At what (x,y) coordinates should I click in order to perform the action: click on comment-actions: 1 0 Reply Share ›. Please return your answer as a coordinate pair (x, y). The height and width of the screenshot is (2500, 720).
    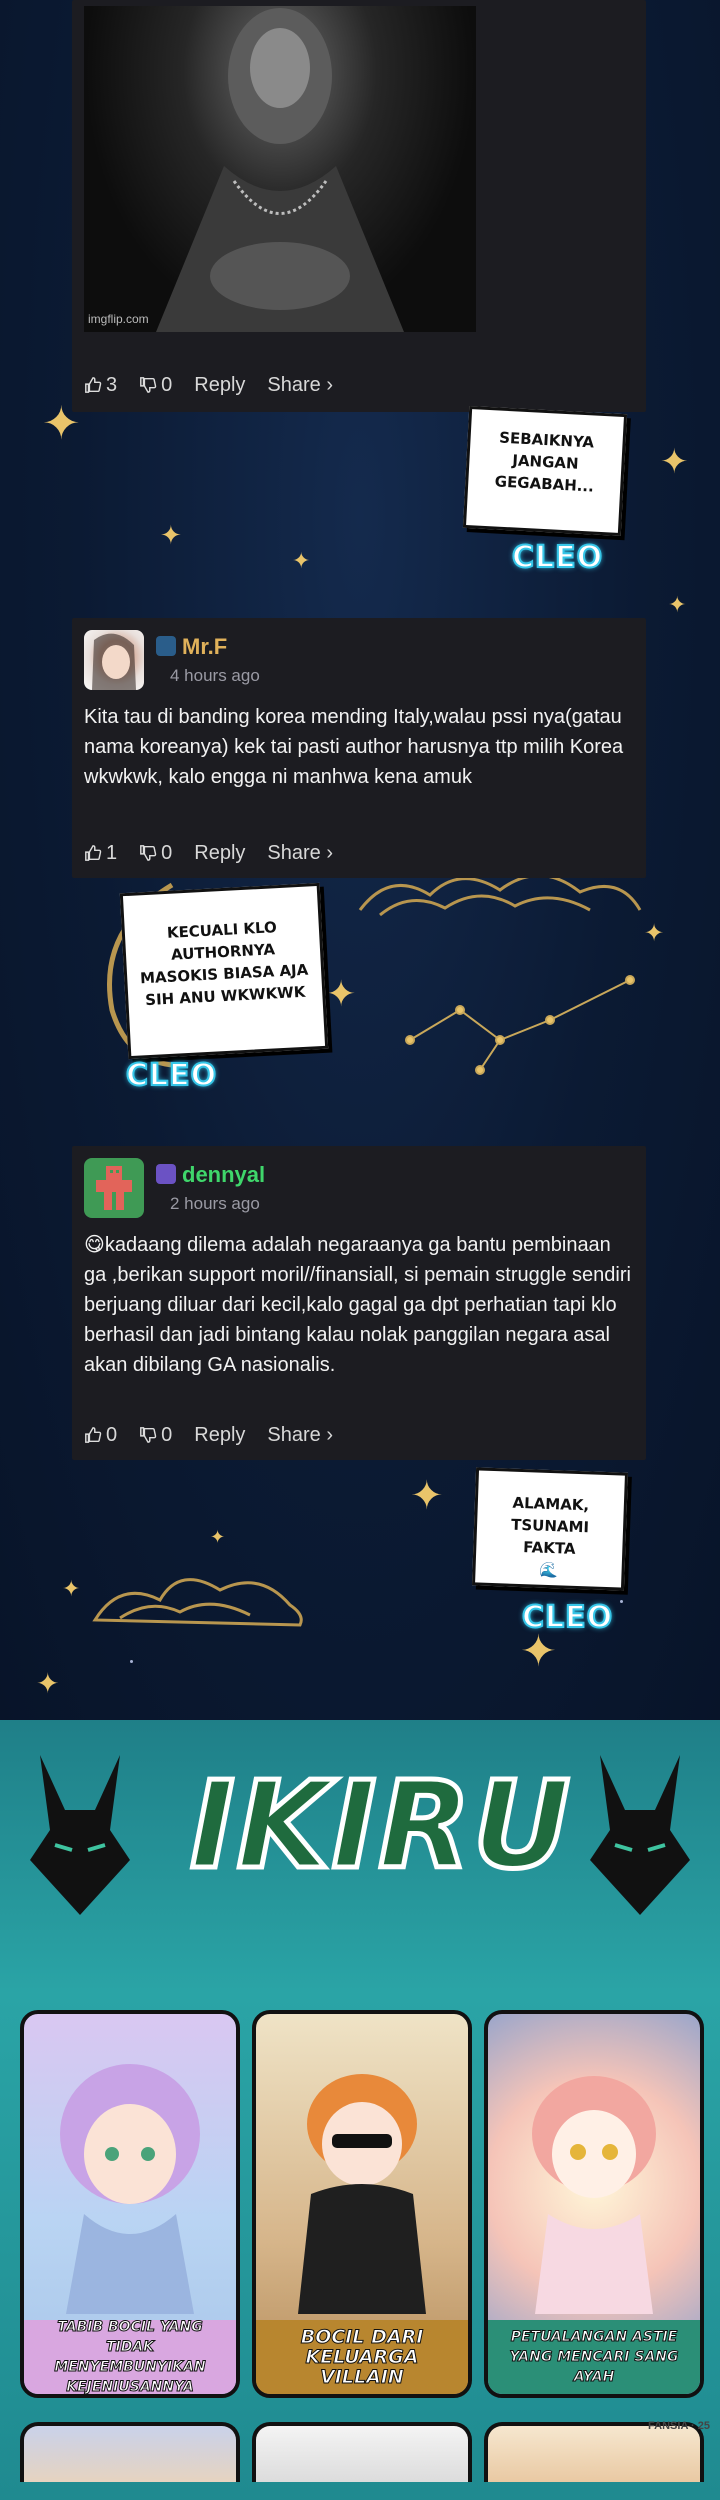
    Looking at the image, I should click on (208, 853).